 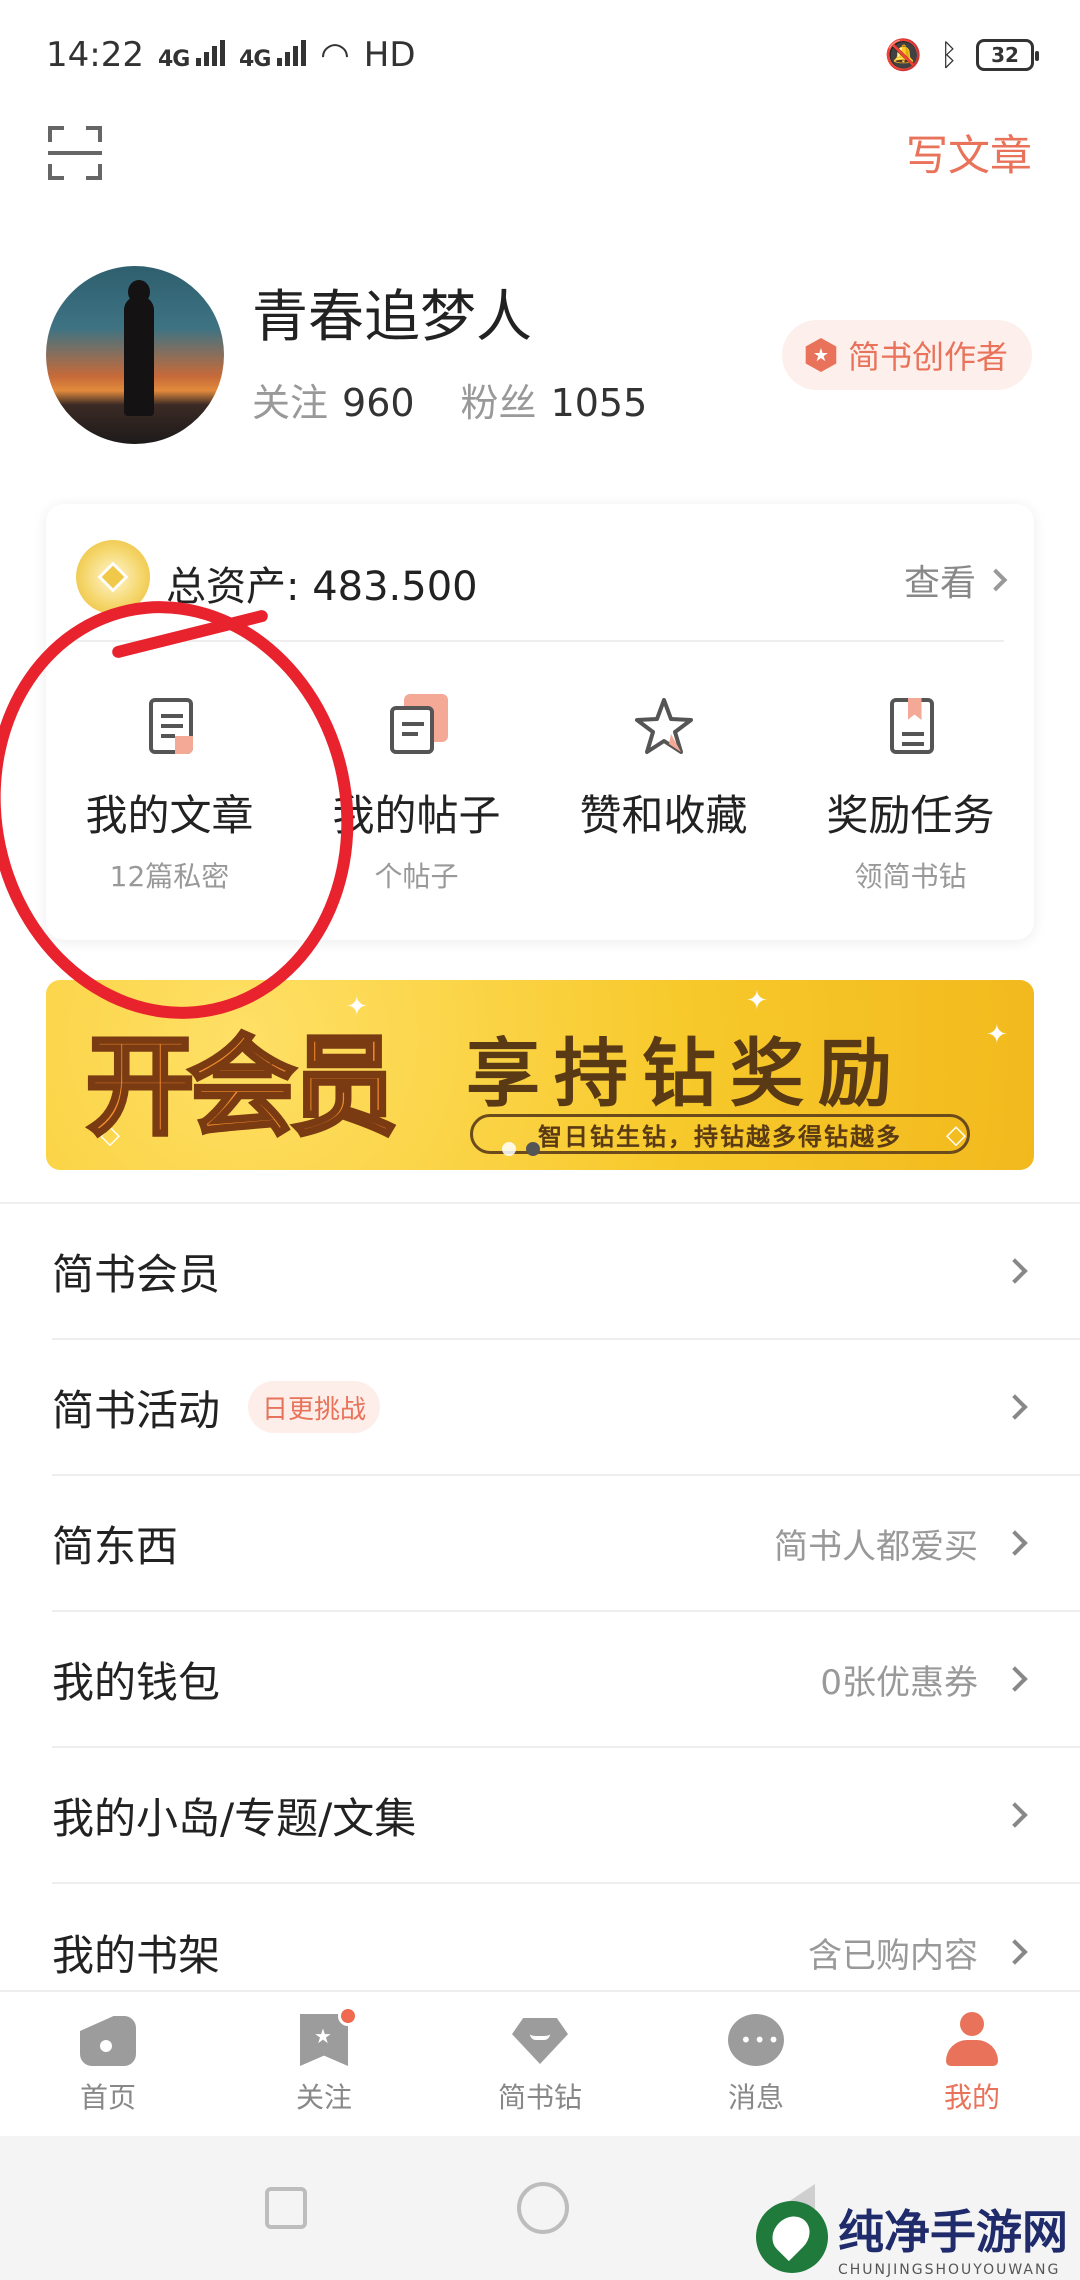 I want to click on shortcut-label: 赞和收藏, so click(x=663, y=815).